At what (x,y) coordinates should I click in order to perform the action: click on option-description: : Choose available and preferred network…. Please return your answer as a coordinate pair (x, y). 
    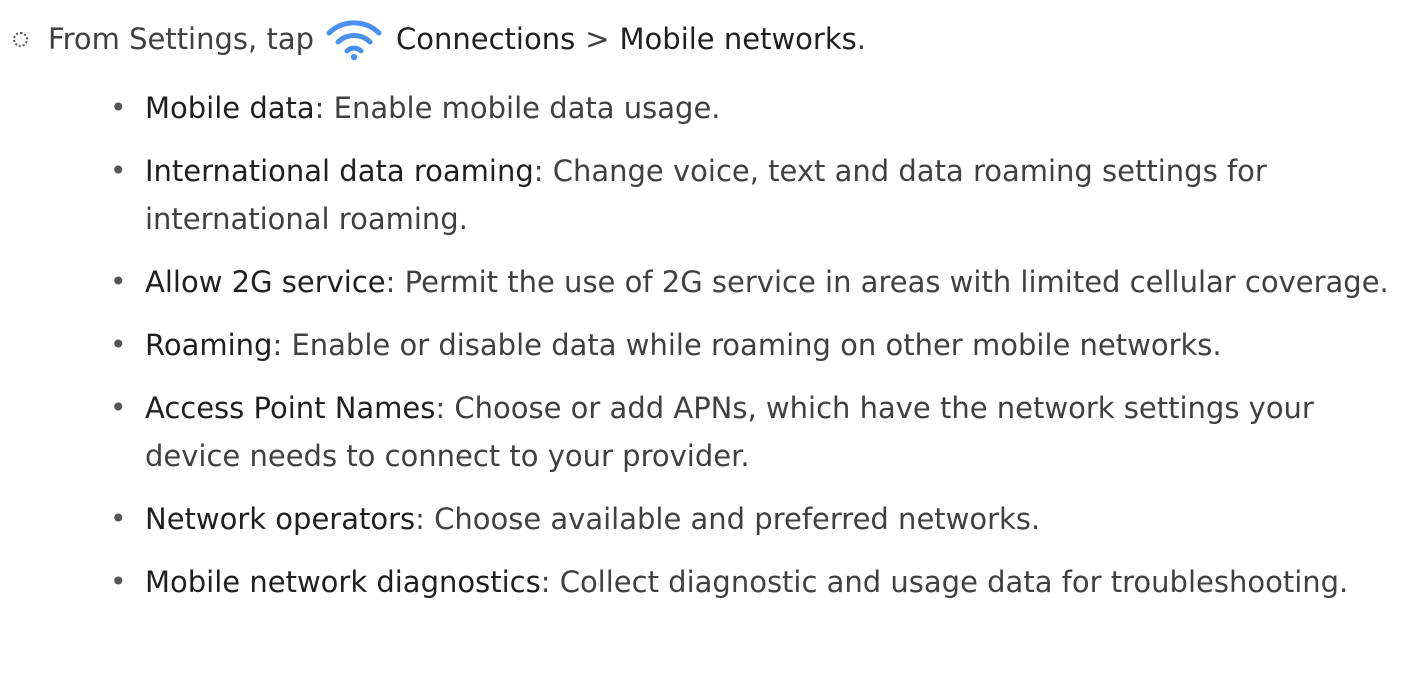
    Looking at the image, I should click on (728, 519).